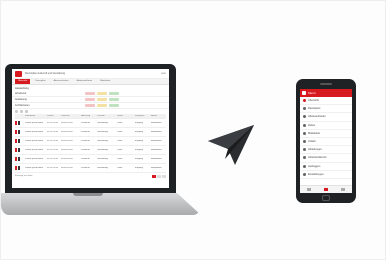 This screenshot has height=260, width=386. What do you see at coordinates (40, 81) in the screenshot?
I see `tab-schedule: Dienstplan` at bounding box center [40, 81].